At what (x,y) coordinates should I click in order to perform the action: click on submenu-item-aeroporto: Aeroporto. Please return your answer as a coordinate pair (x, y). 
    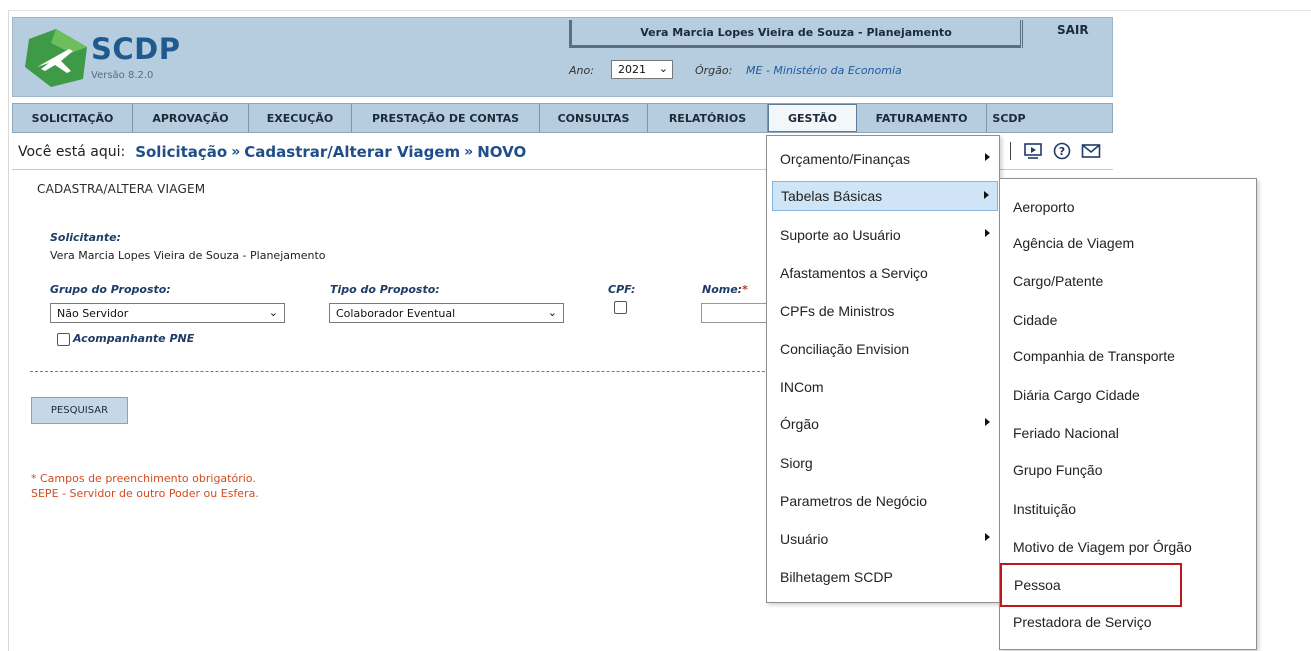
    Looking at the image, I should click on (1128, 207).